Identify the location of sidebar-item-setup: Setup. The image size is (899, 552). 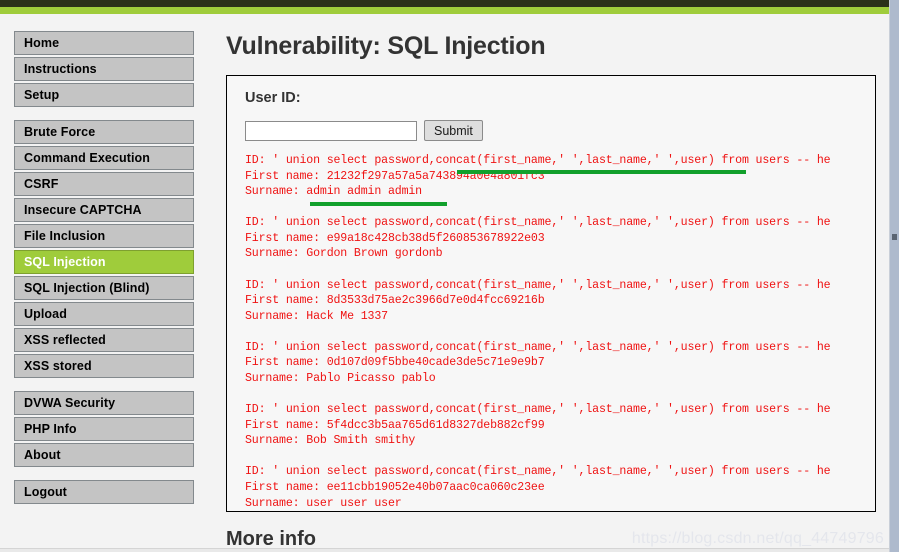
(104, 95).